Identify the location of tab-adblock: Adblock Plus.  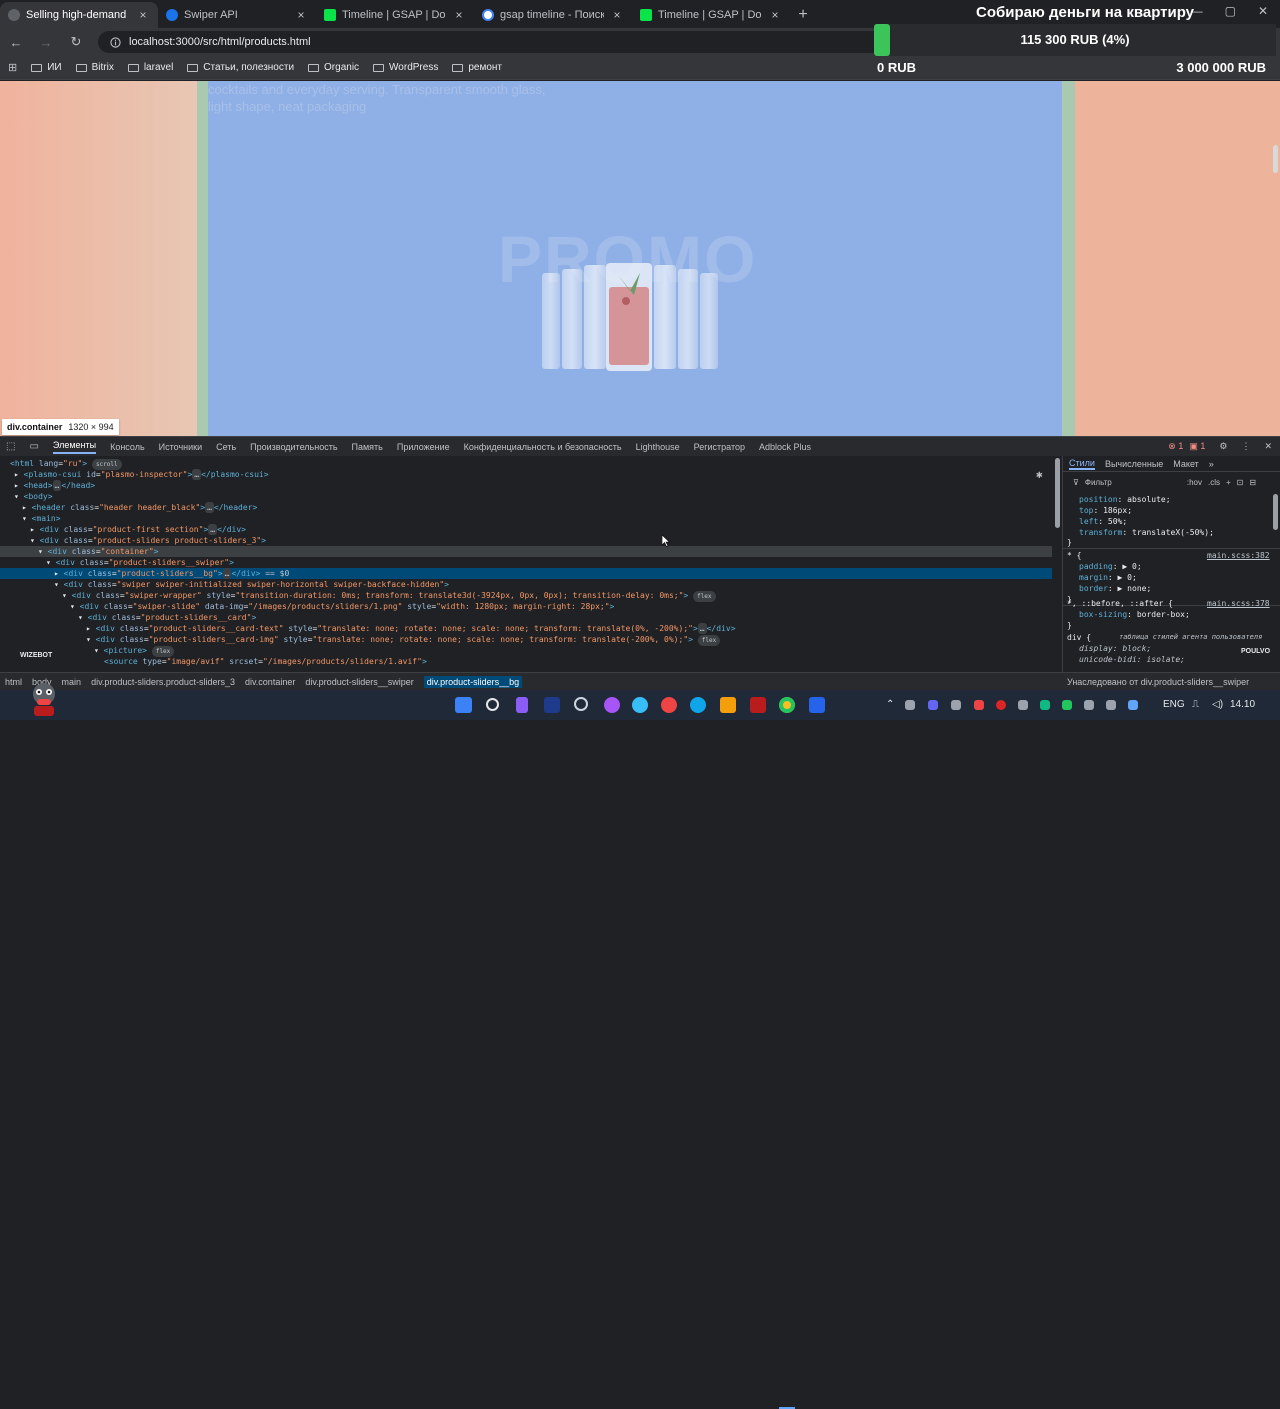
(785, 447).